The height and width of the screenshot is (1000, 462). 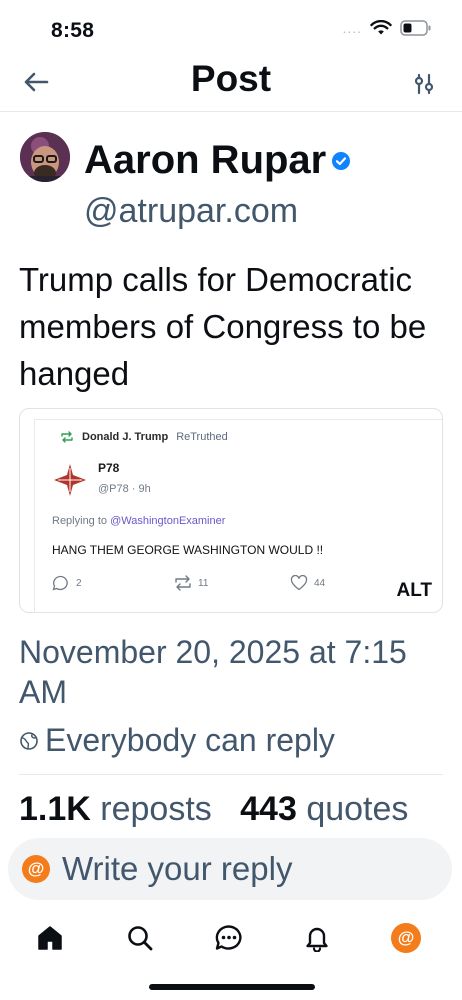 I want to click on truth-retruths-count: 11, so click(x=203, y=583).